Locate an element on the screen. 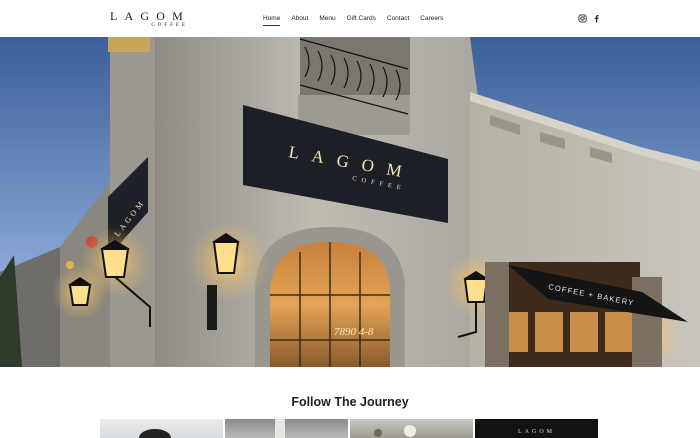 The image size is (700, 438). section-title: Follow The Journey is located at coordinates (350, 402).